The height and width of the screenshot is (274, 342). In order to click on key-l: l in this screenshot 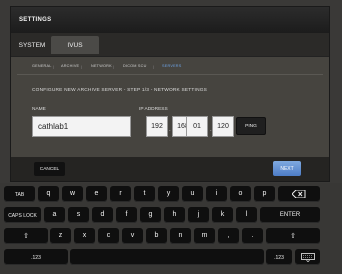, I will do `click(246, 215)`.